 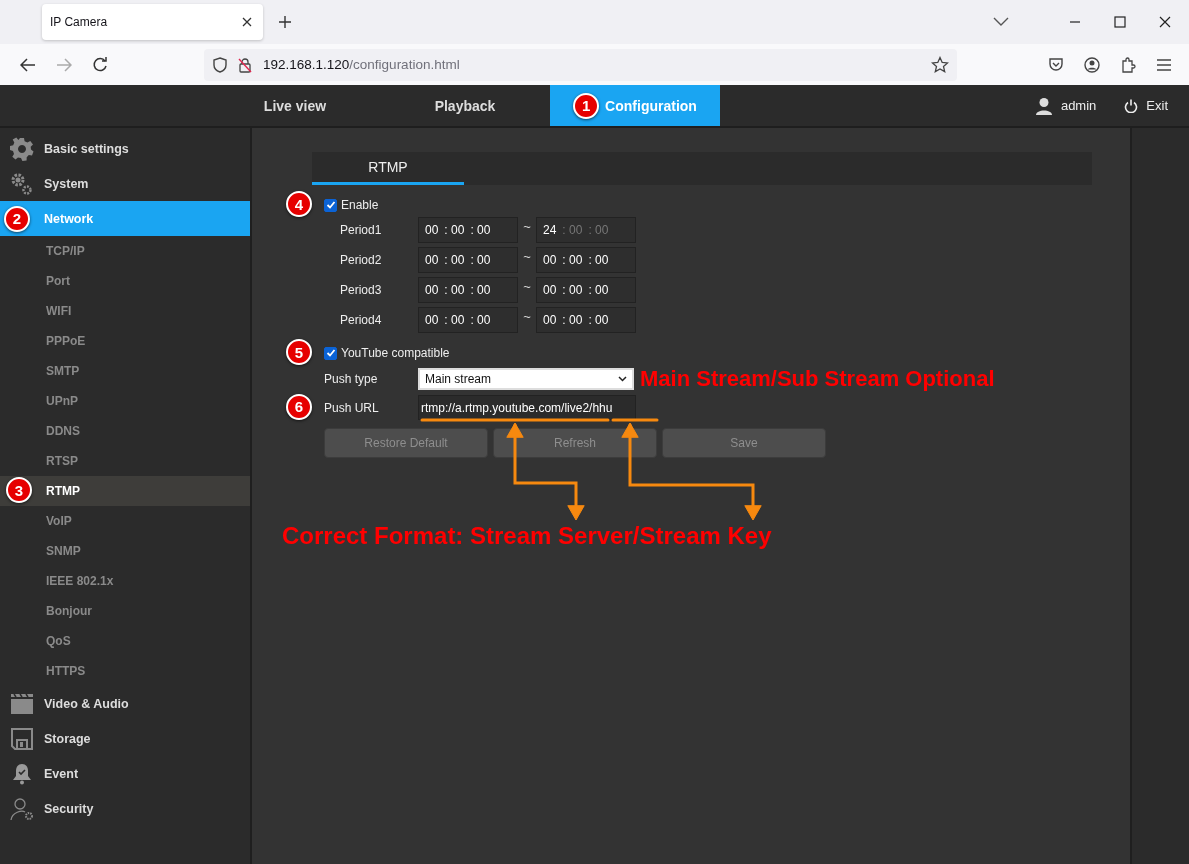 I want to click on user-icon, so click(x=1043, y=105).